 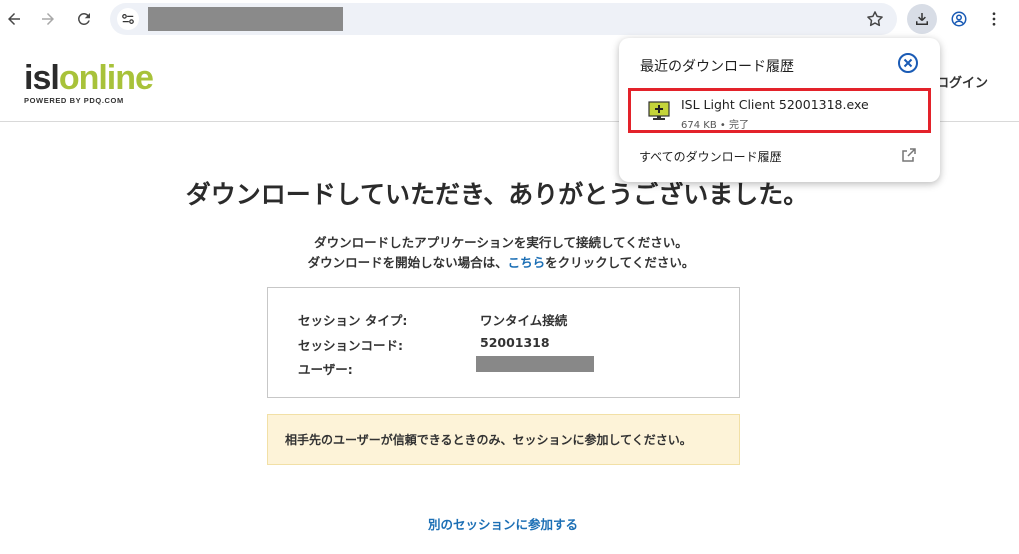 I want to click on logo-wordmark: islonline, so click(x=89, y=78).